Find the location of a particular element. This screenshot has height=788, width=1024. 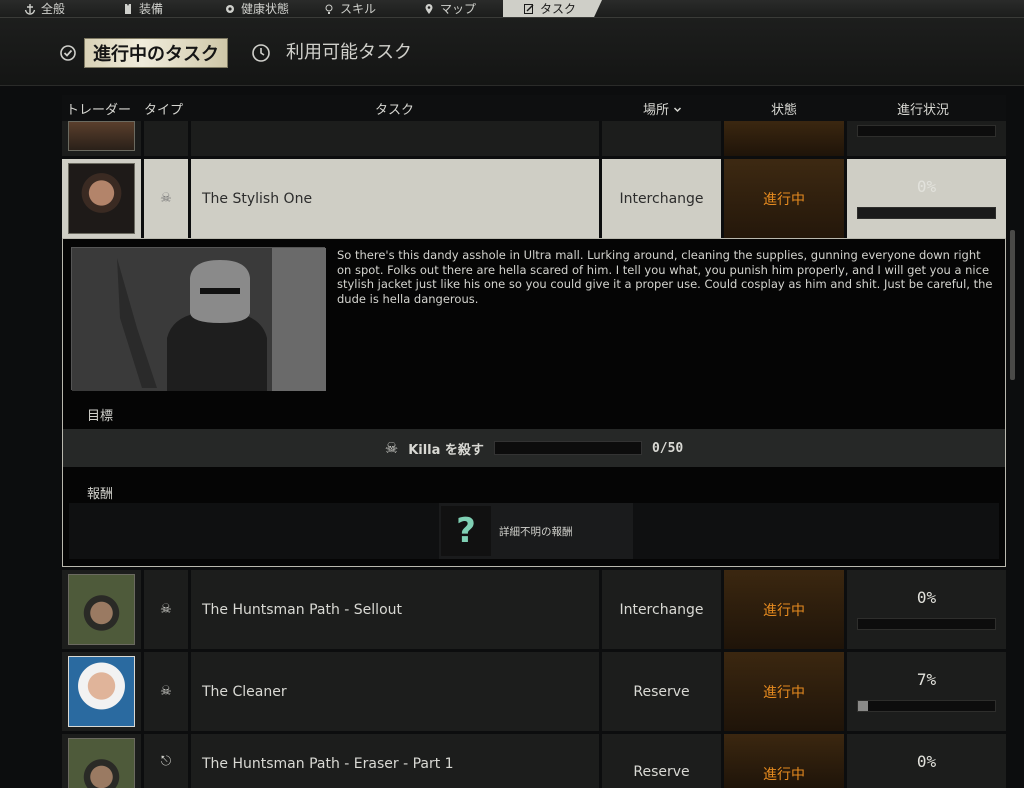

objective-row: ☠ Killa を殺す 0/50 is located at coordinates (534, 448).